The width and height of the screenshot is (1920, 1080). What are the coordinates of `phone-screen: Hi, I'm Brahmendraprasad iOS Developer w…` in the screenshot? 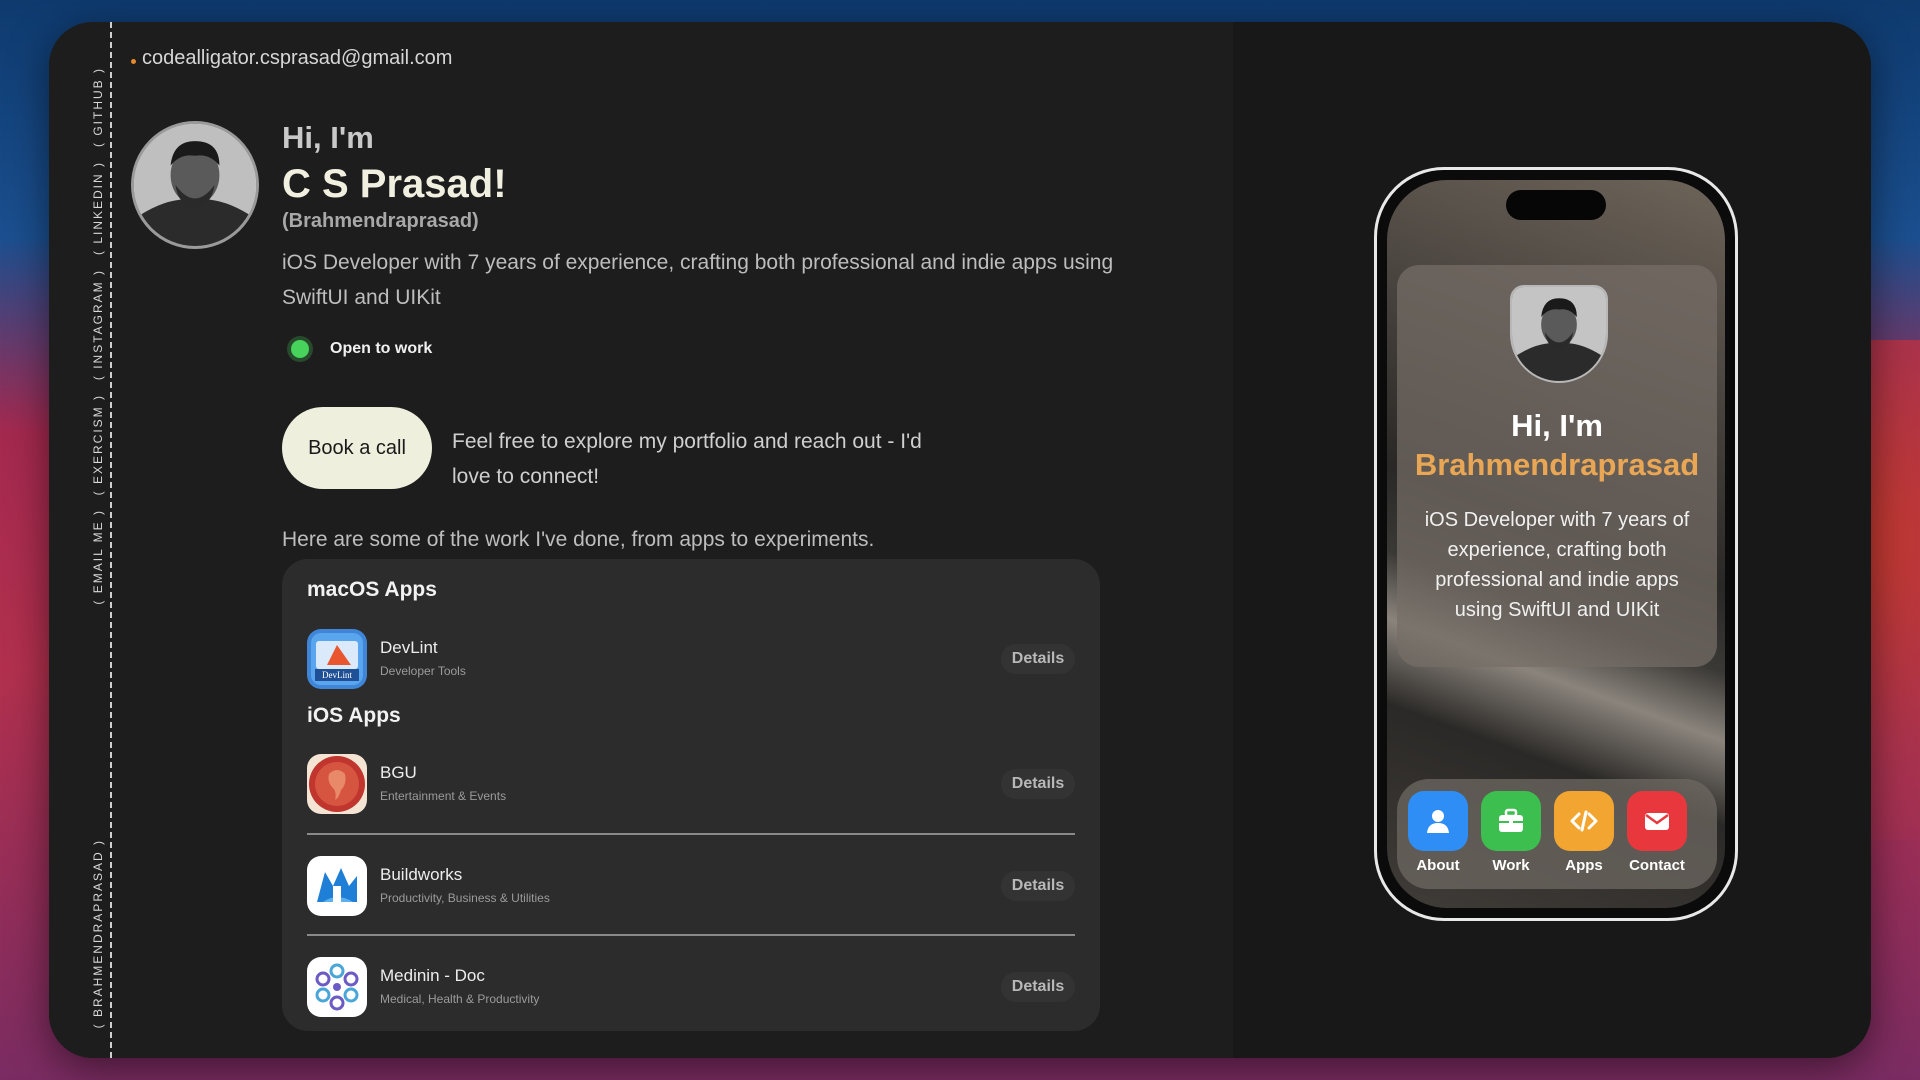 It's located at (1556, 544).